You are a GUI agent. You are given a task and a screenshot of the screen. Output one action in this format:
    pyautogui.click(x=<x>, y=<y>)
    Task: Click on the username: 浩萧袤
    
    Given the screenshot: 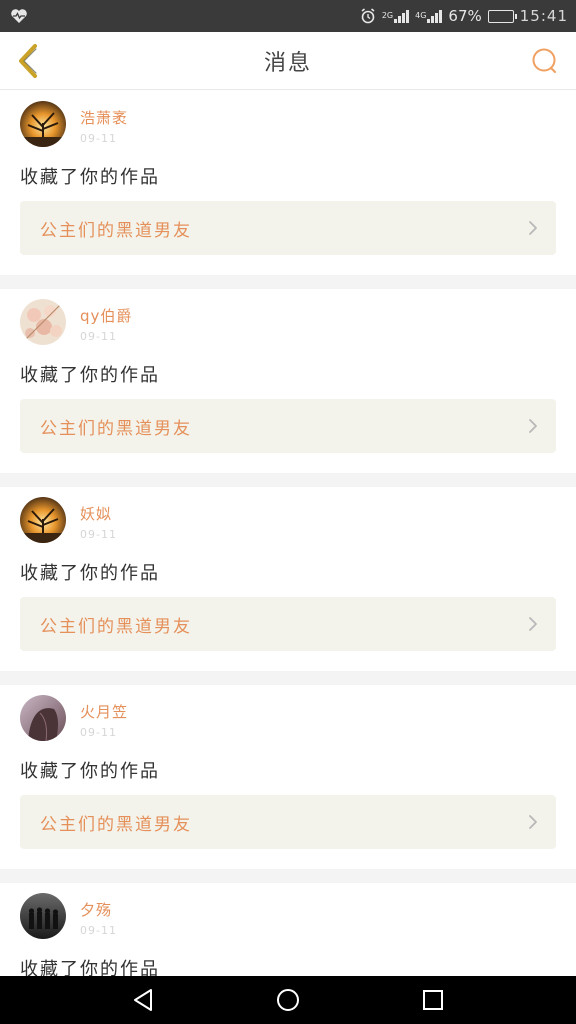 What is the action you would take?
    pyautogui.click(x=104, y=117)
    